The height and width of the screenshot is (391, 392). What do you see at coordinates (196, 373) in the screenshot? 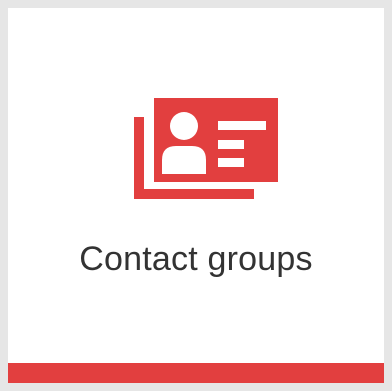
I see `accent-bar` at bounding box center [196, 373].